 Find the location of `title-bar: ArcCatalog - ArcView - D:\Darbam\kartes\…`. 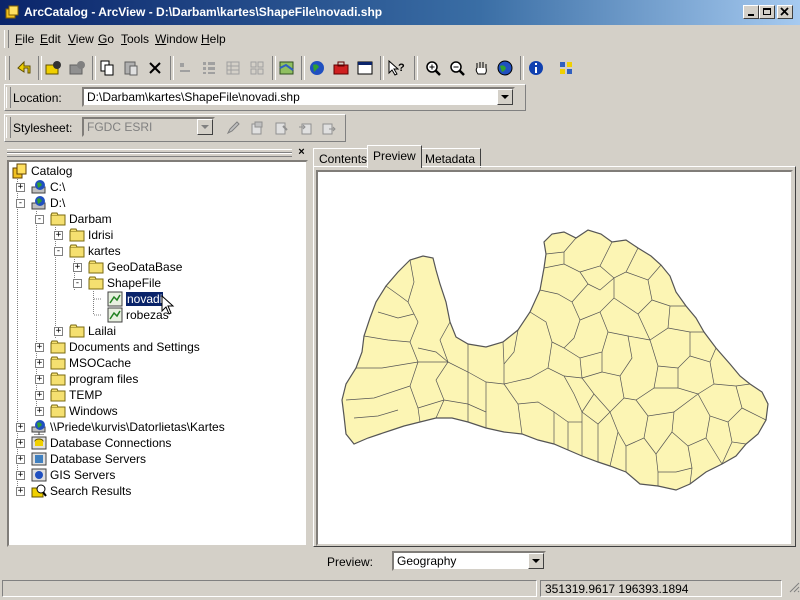

title-bar: ArcCatalog - ArcView - D:\Darbam\kartes\… is located at coordinates (400, 12).